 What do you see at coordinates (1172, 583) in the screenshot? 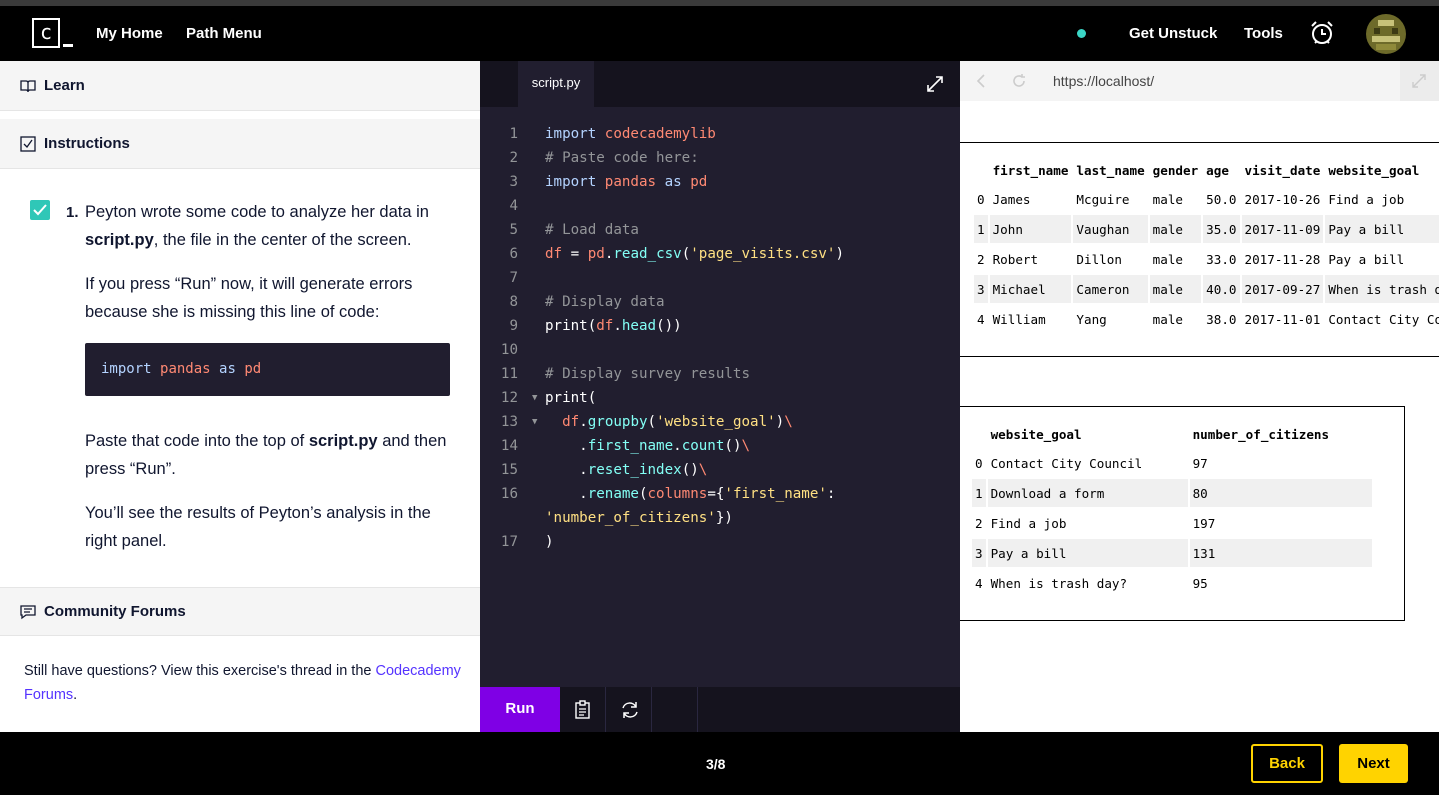
I see `table-row: 4 When is trash day? 95` at bounding box center [1172, 583].